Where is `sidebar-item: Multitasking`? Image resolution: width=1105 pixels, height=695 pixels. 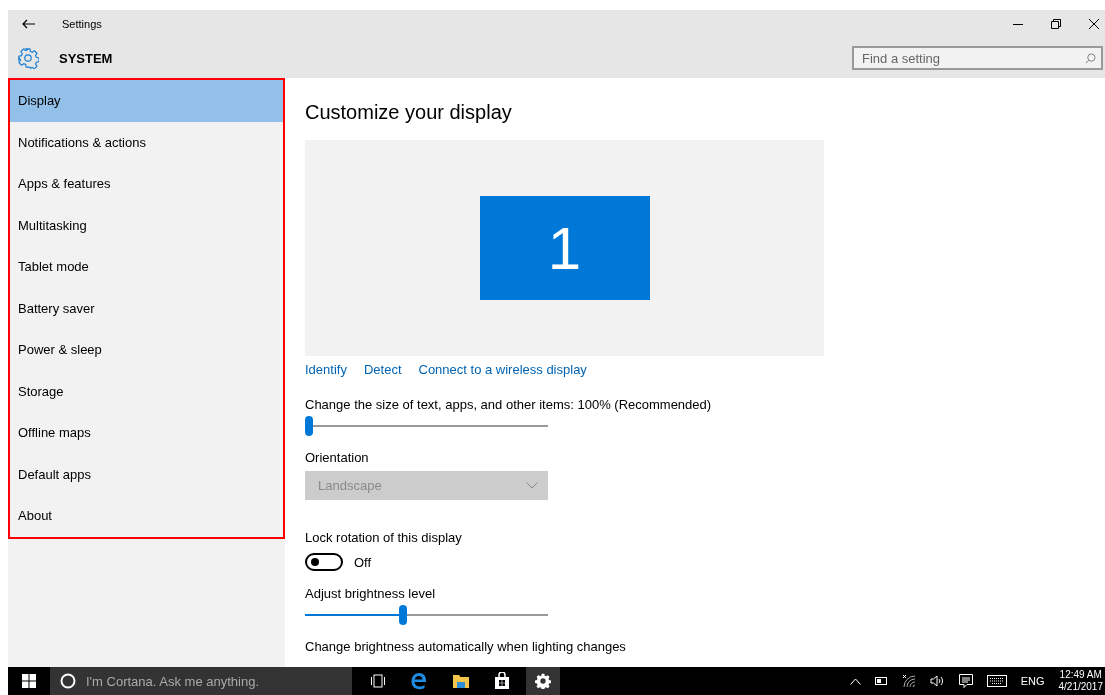
sidebar-item: Multitasking is located at coordinates (146, 225).